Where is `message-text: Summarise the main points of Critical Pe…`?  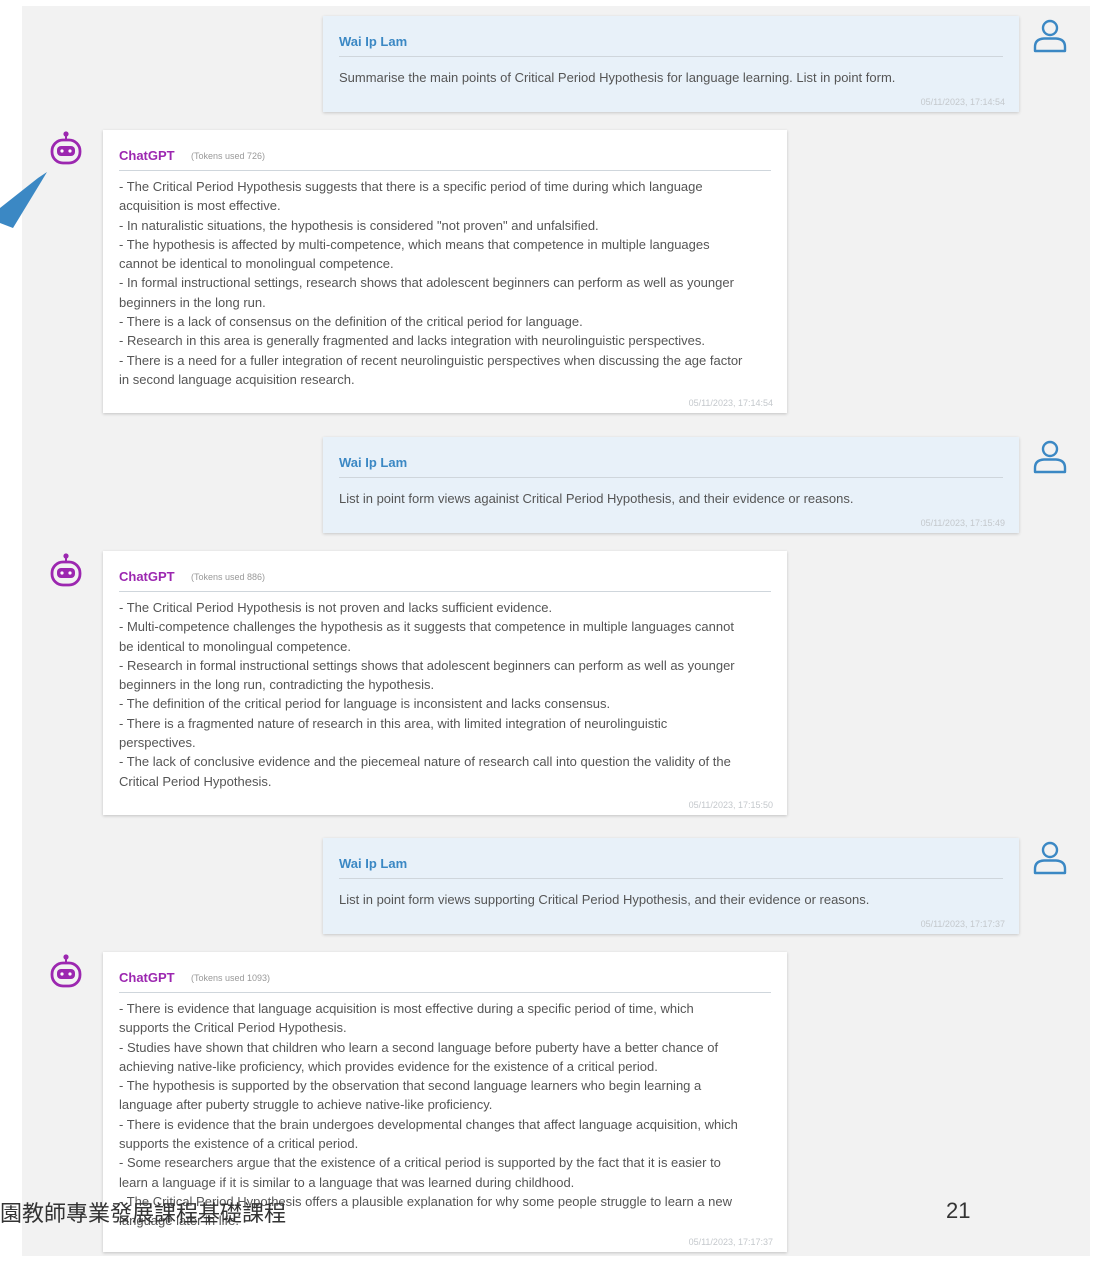 message-text: Summarise the main points of Critical Pe… is located at coordinates (617, 77).